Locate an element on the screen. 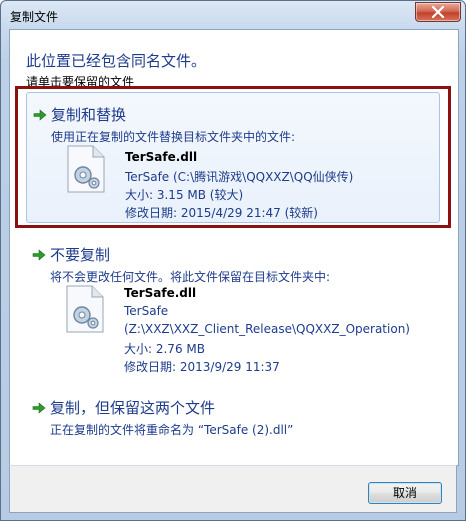 Image resolution: width=466 pixels, height=521 pixels. file-name: TerSafe.dll is located at coordinates (160, 293).